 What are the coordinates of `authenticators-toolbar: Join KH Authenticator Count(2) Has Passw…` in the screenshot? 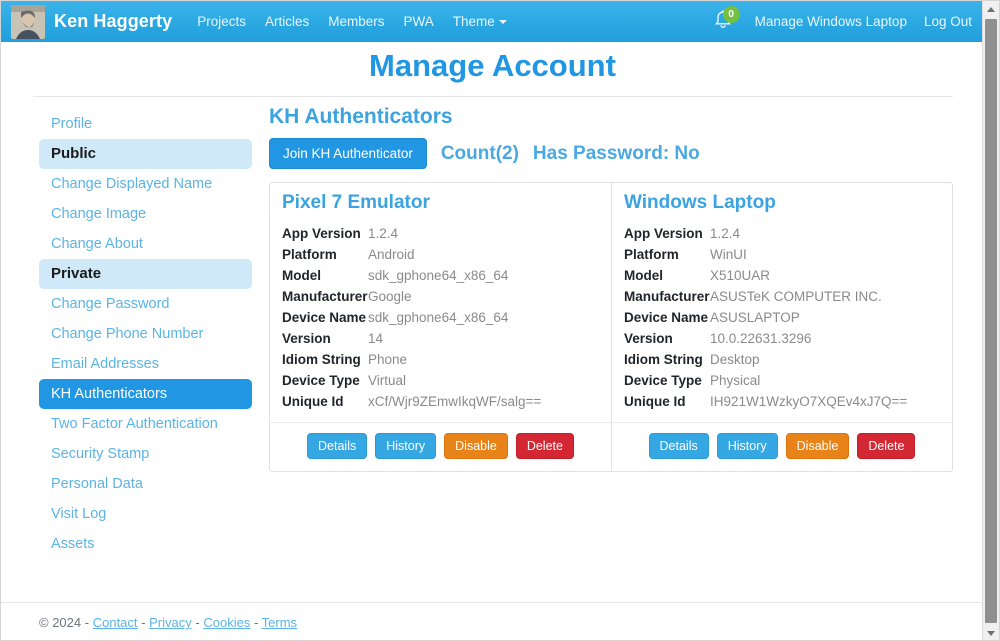 It's located at (611, 153).